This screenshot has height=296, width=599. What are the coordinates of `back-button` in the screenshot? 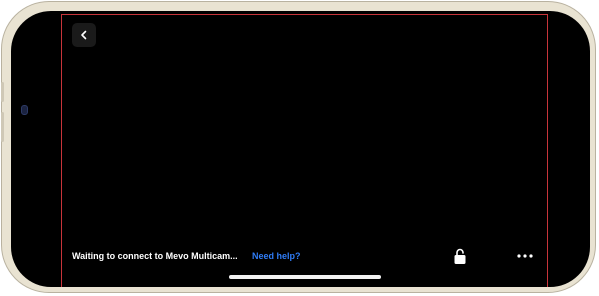 It's located at (84, 35).